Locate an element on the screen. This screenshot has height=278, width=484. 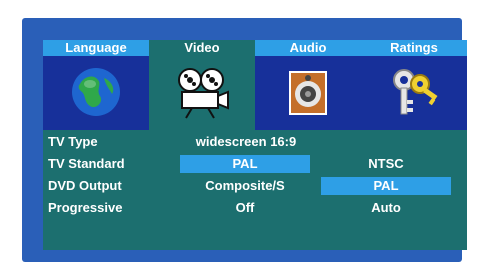
progressive-off-option: Off is located at coordinates (245, 208).